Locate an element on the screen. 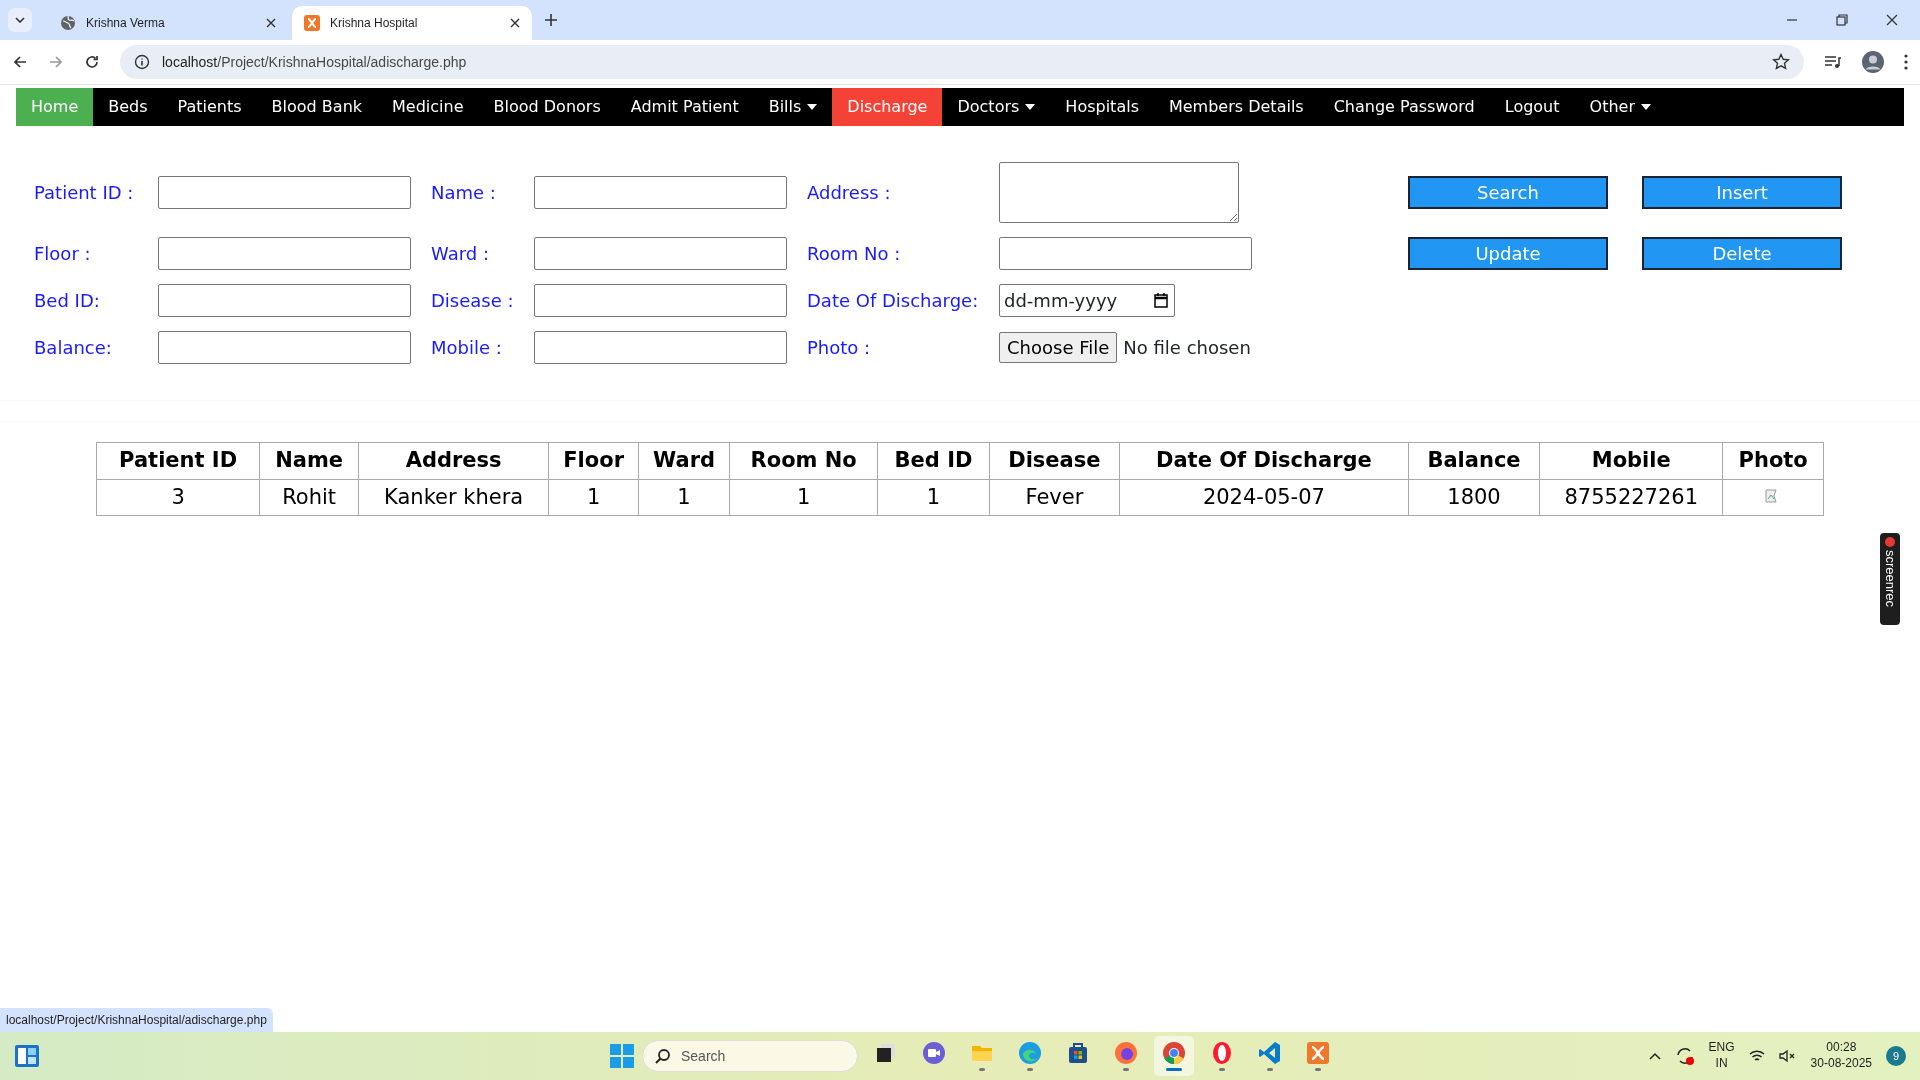  restore-icon is located at coordinates (1842, 20).